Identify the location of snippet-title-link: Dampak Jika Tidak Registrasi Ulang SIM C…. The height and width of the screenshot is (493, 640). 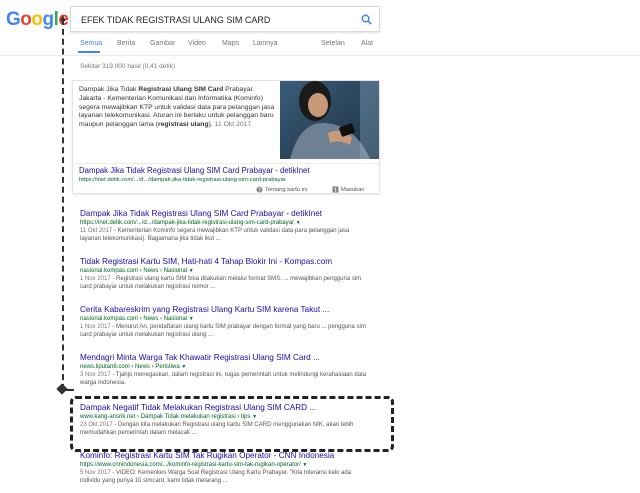
(194, 170).